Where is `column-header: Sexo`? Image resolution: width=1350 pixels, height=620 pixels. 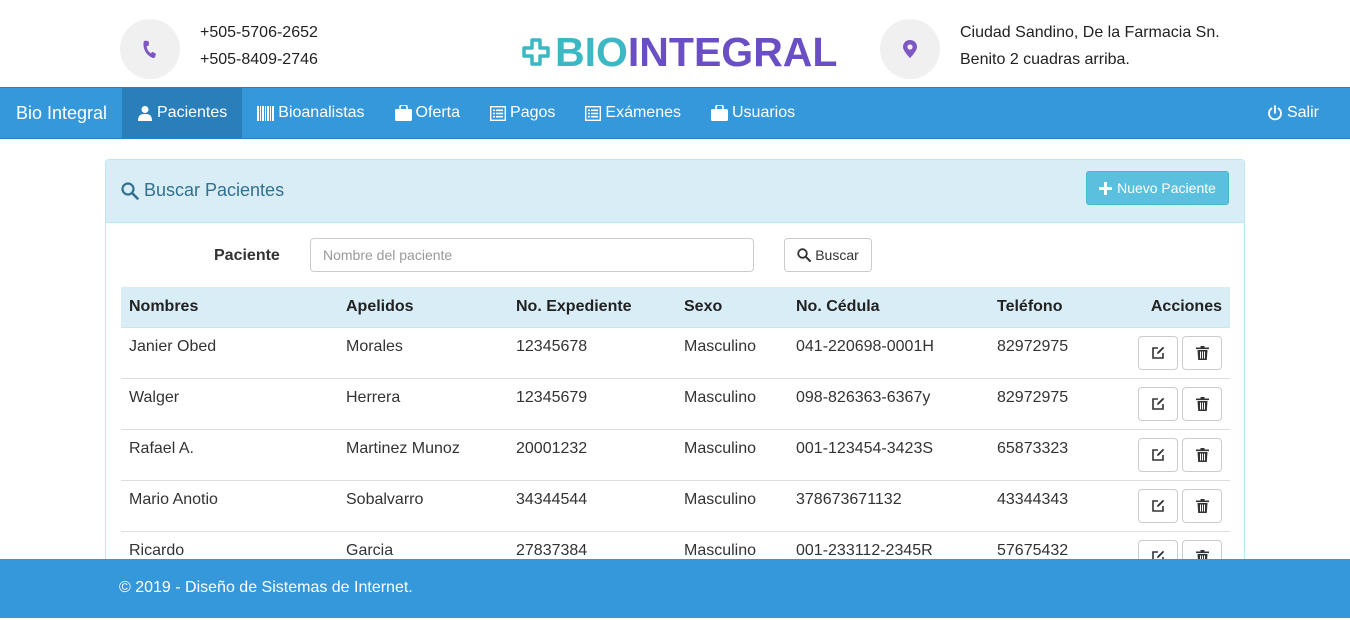 column-header: Sexo is located at coordinates (732, 307).